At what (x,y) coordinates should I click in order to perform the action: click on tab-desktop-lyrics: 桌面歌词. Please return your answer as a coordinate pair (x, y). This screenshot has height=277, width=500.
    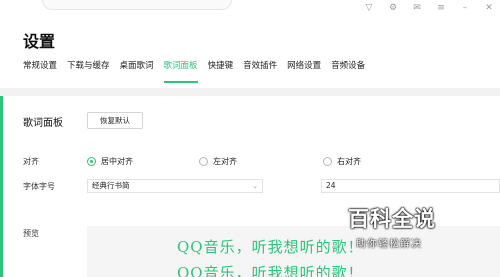
    Looking at the image, I should click on (142, 69).